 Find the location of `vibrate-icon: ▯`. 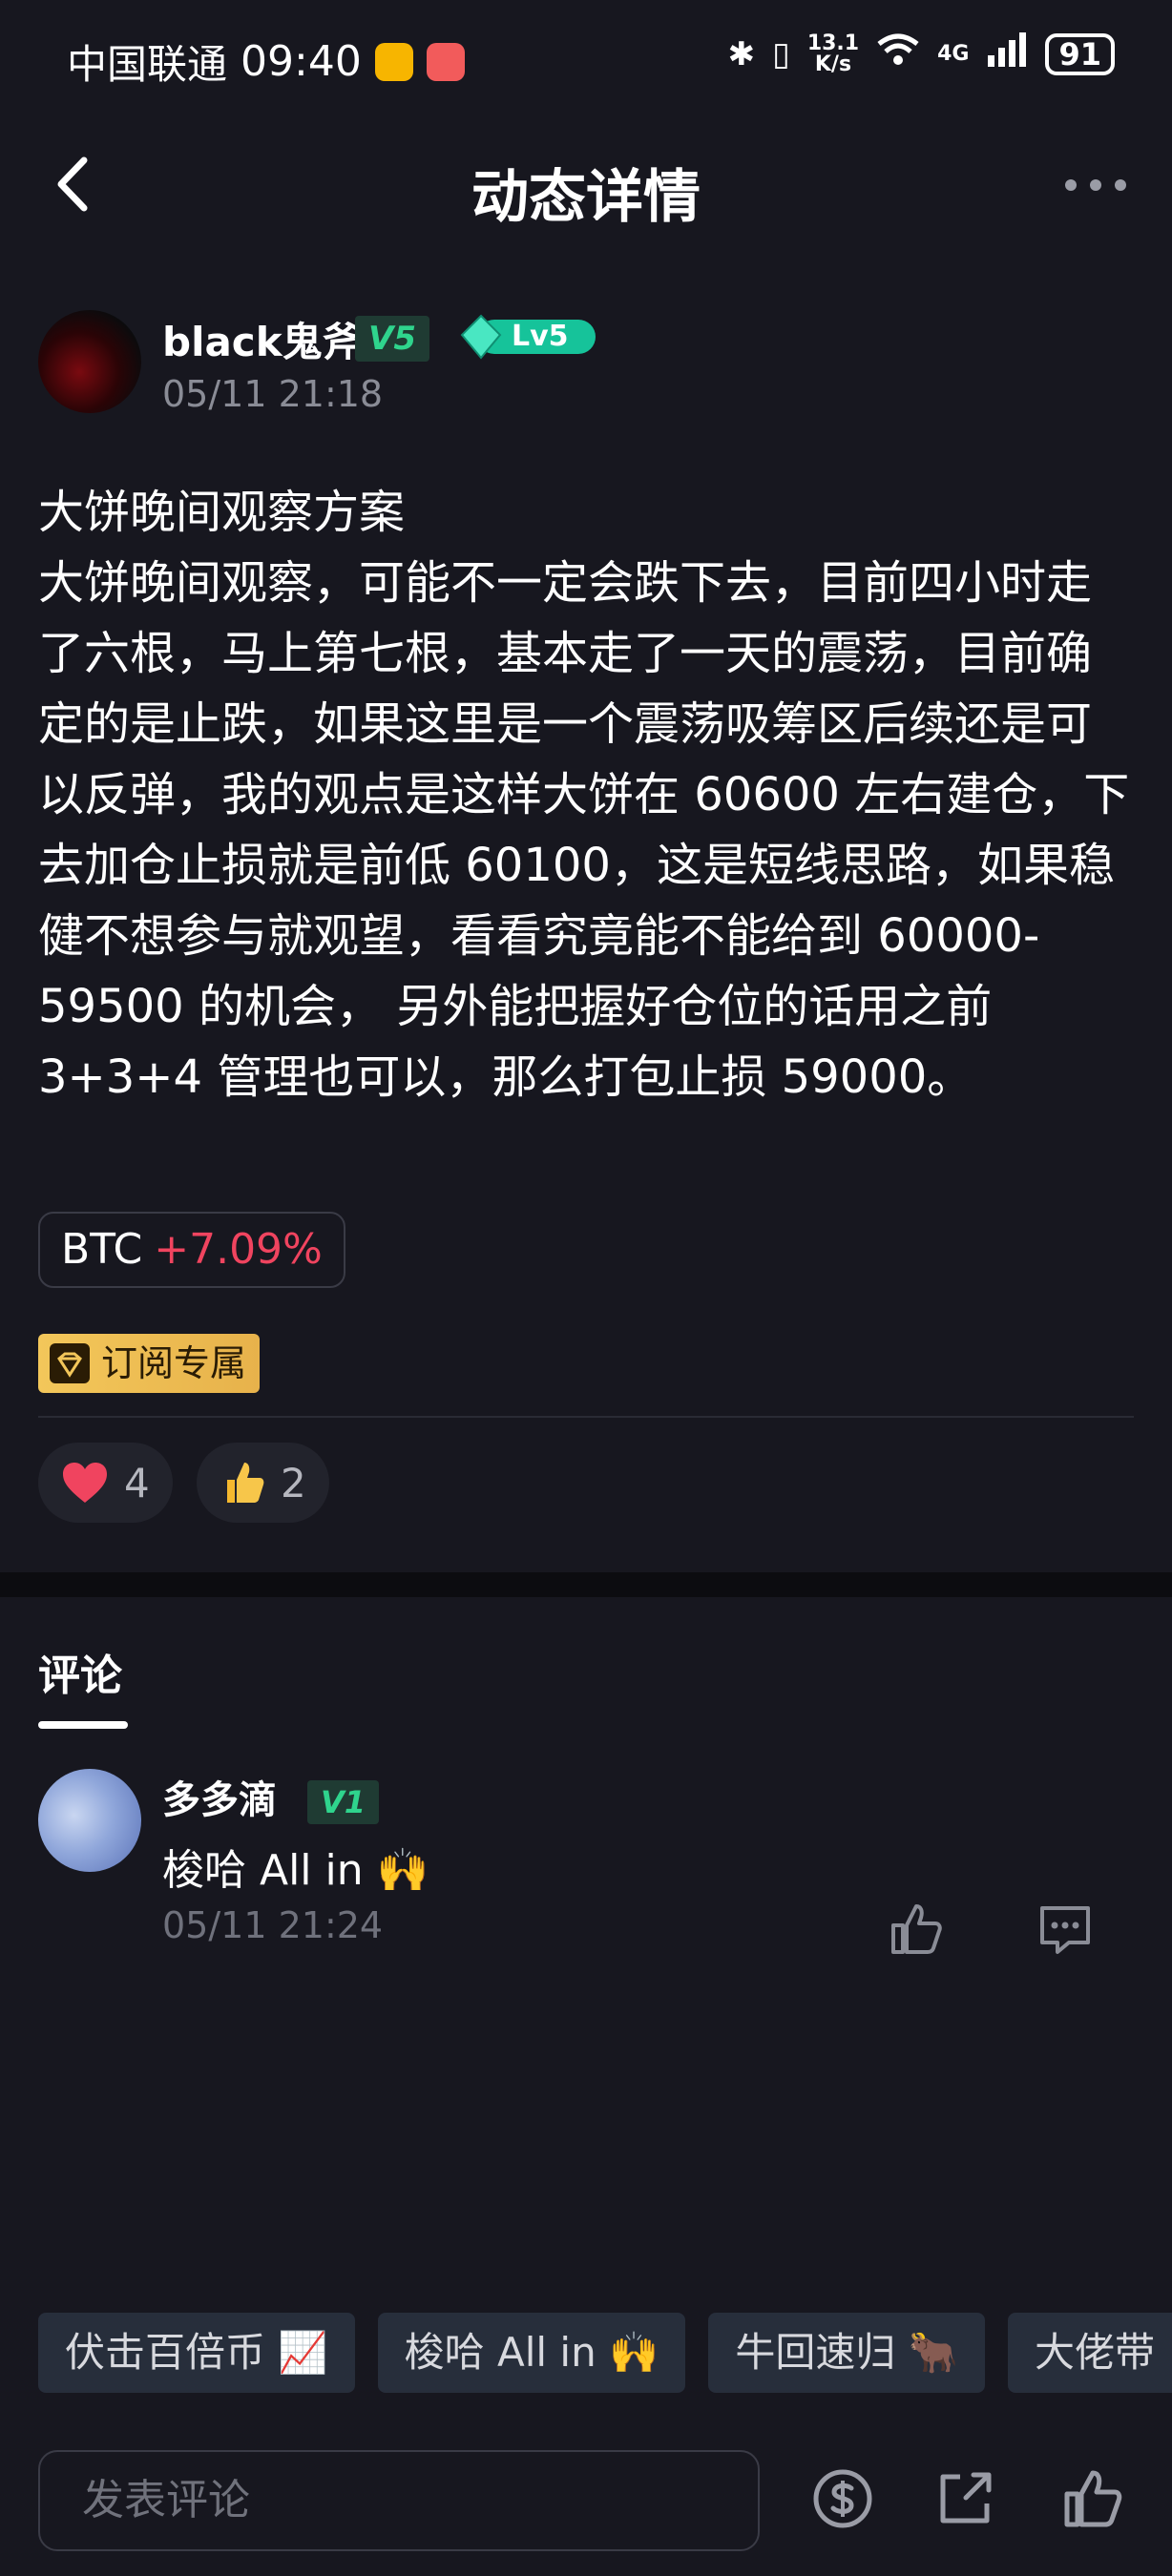

vibrate-icon: ▯ is located at coordinates (781, 53).